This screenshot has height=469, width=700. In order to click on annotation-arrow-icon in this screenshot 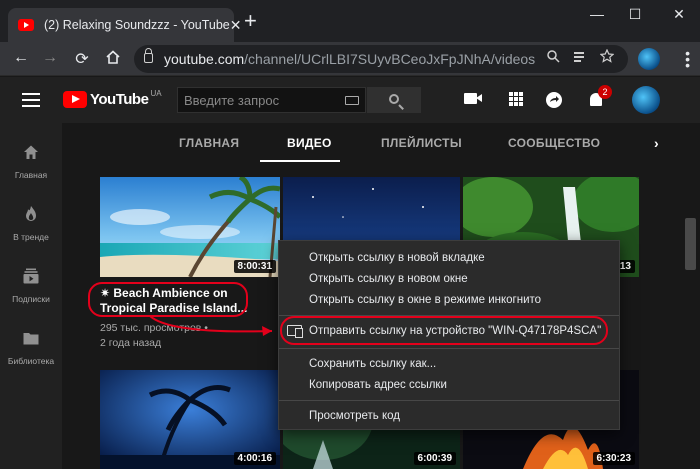, I will do `click(211, 325)`.